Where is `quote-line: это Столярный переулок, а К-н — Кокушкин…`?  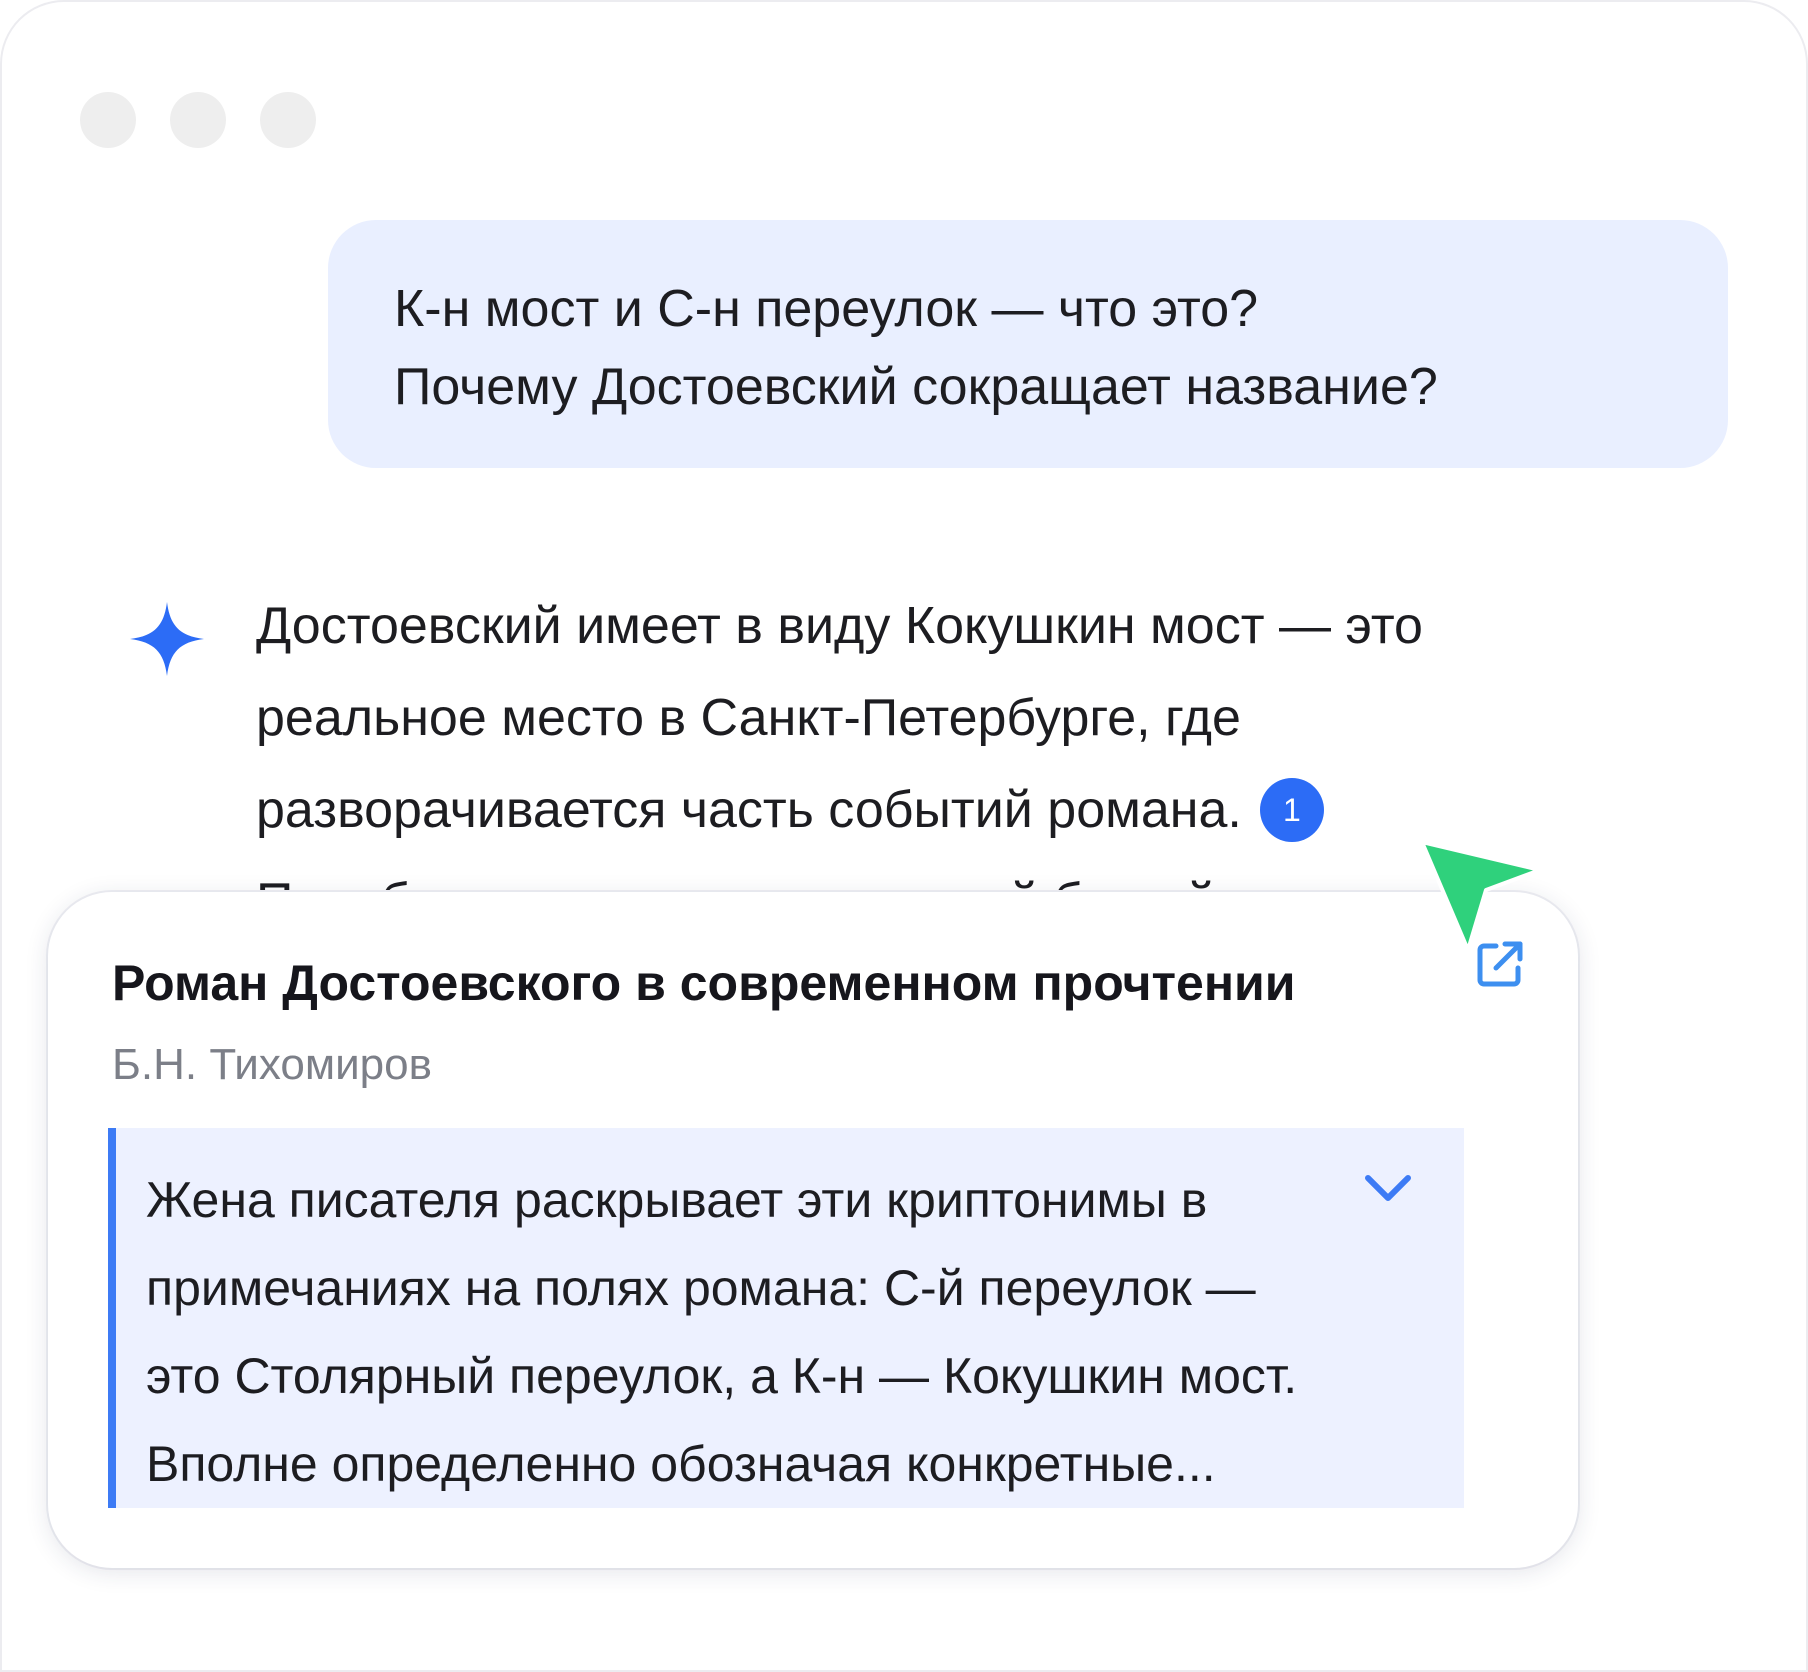 quote-line: это Столярный переулок, а К-н — Кокушкин… is located at coordinates (722, 1376).